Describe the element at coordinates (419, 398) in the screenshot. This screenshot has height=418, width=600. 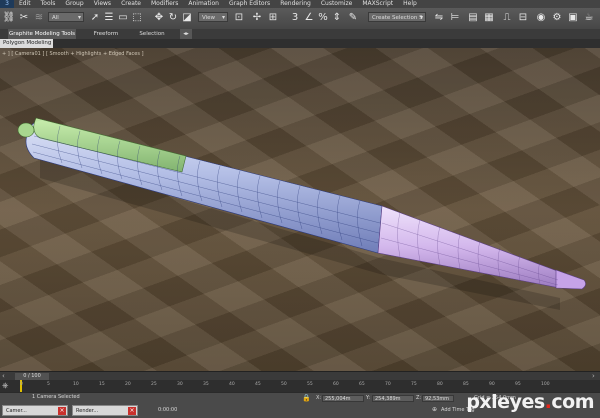
I see `z-label: Z:` at that location.